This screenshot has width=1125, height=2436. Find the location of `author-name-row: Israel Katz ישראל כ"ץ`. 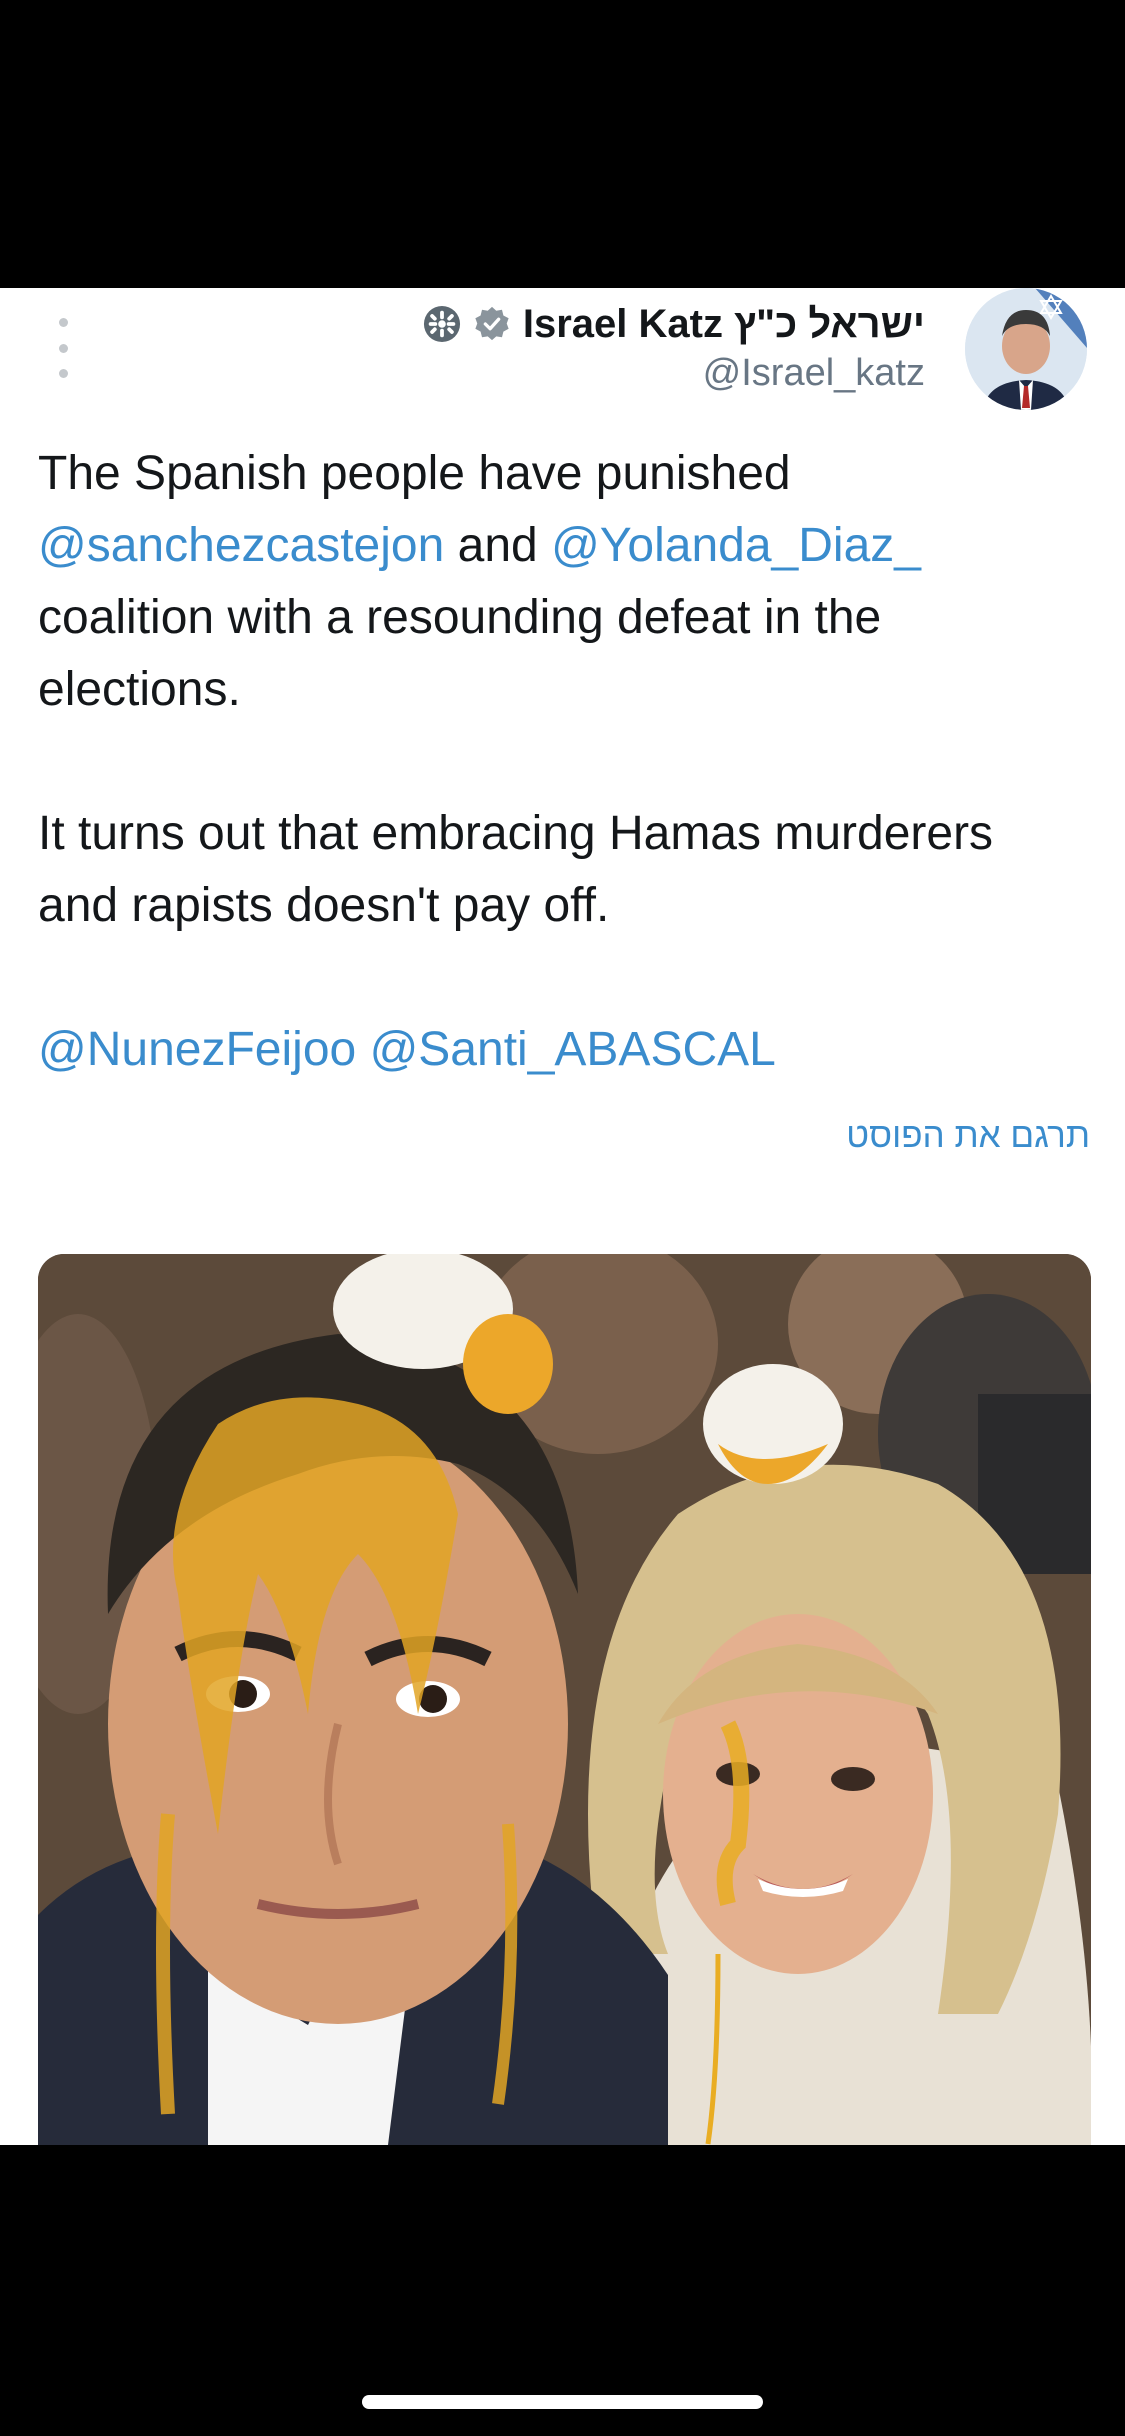

author-name-row: Israel Katz ישראל כ"ץ is located at coordinates (674, 324).